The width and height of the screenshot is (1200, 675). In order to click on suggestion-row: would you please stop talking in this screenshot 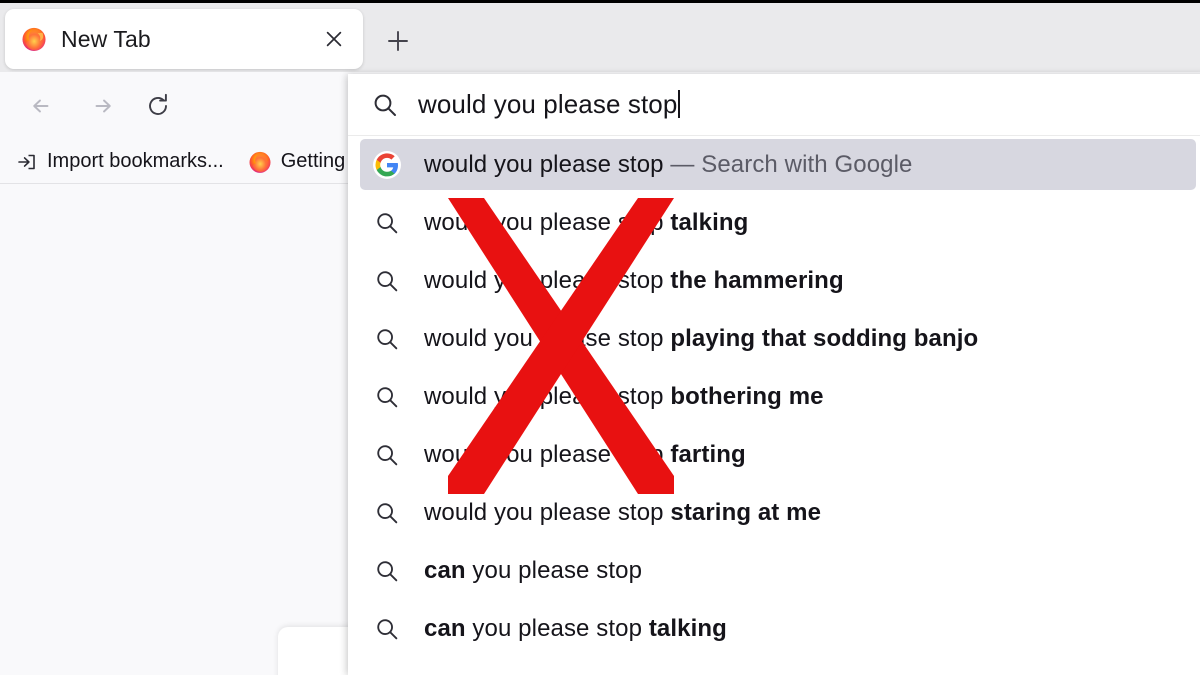, I will do `click(774, 223)`.